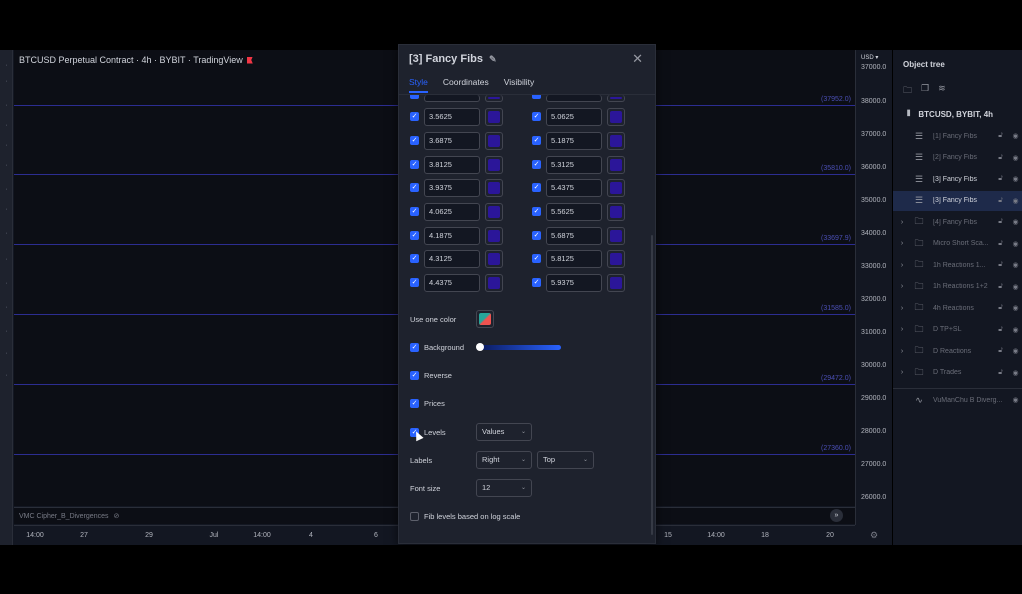  I want to click on level-value-input: 3.6875, so click(452, 141).